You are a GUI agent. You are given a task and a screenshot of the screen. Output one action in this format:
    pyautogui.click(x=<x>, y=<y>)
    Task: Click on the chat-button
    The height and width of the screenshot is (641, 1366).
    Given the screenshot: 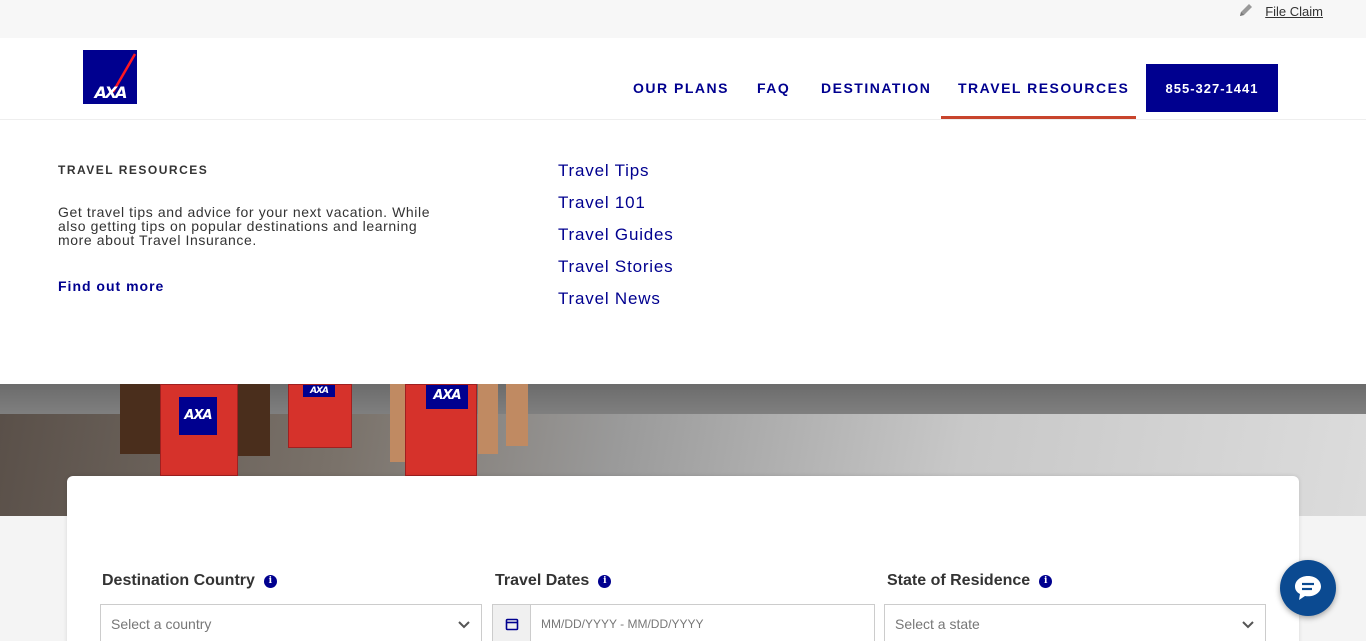 What is the action you would take?
    pyautogui.click(x=1308, y=588)
    